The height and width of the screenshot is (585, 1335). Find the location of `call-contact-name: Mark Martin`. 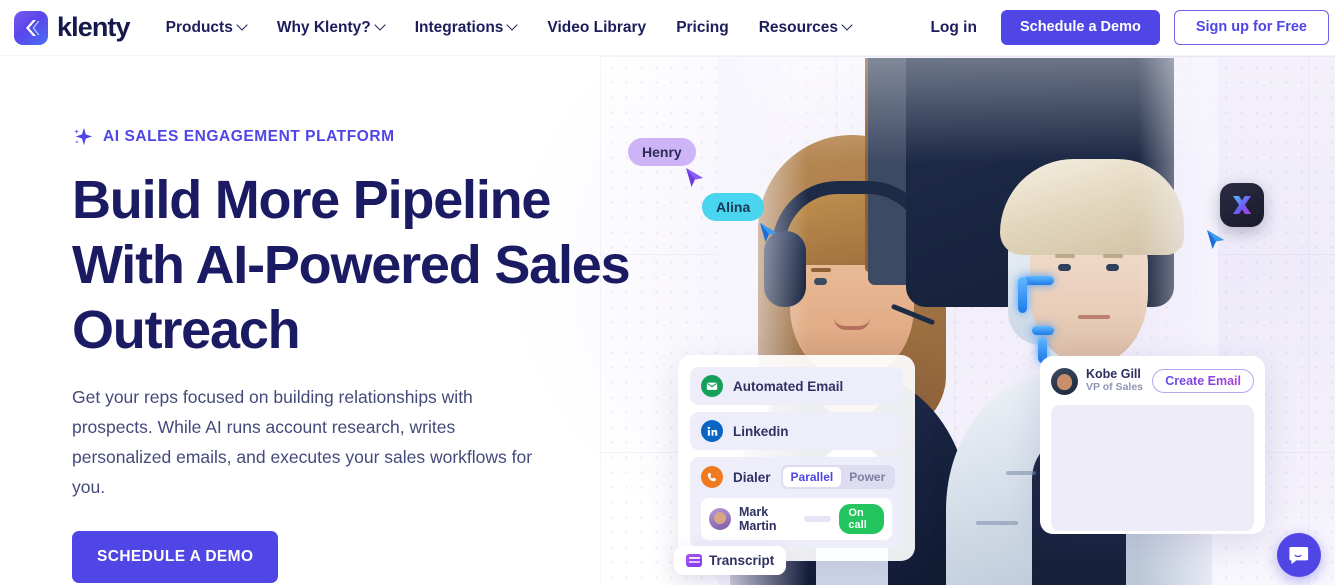

call-contact-name: Mark Martin is located at coordinates (758, 519).